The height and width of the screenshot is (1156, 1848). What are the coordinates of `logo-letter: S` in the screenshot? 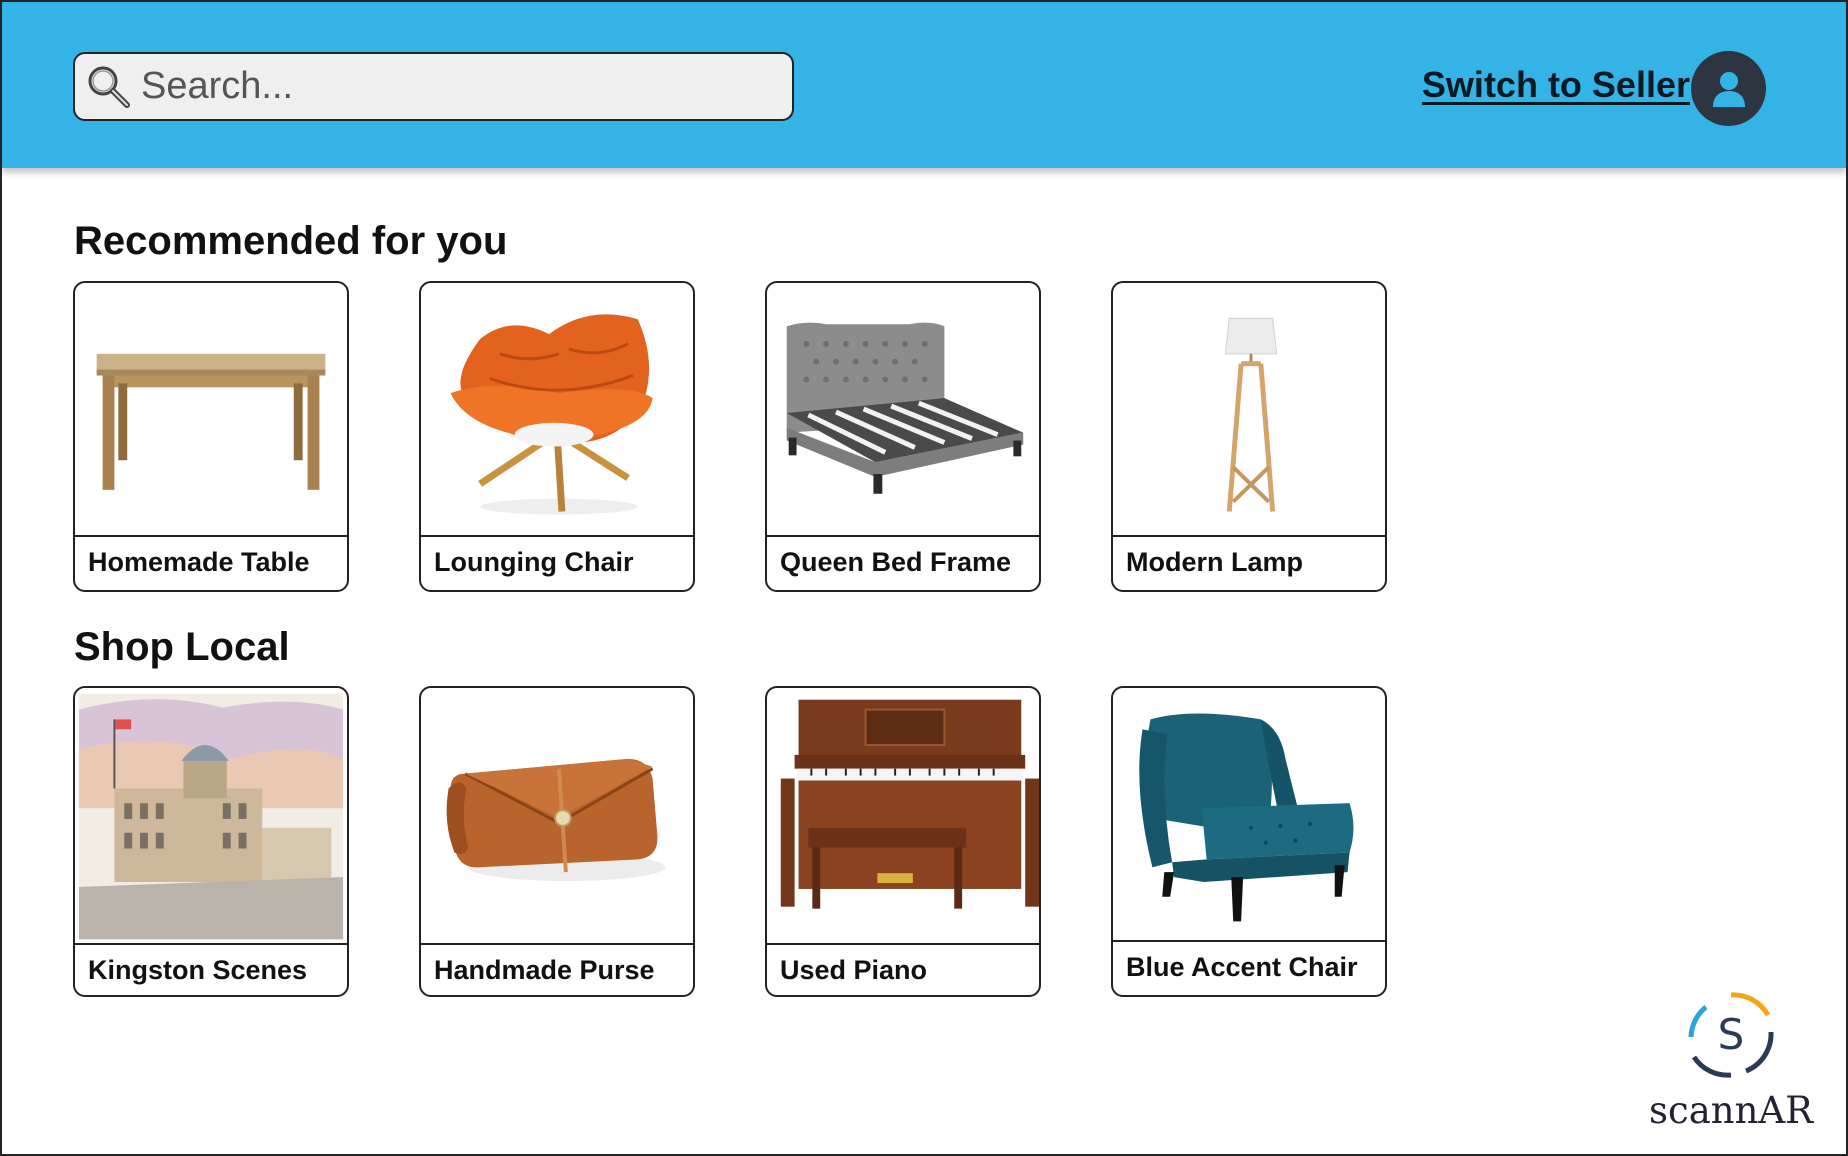 It's located at (1731, 1034).